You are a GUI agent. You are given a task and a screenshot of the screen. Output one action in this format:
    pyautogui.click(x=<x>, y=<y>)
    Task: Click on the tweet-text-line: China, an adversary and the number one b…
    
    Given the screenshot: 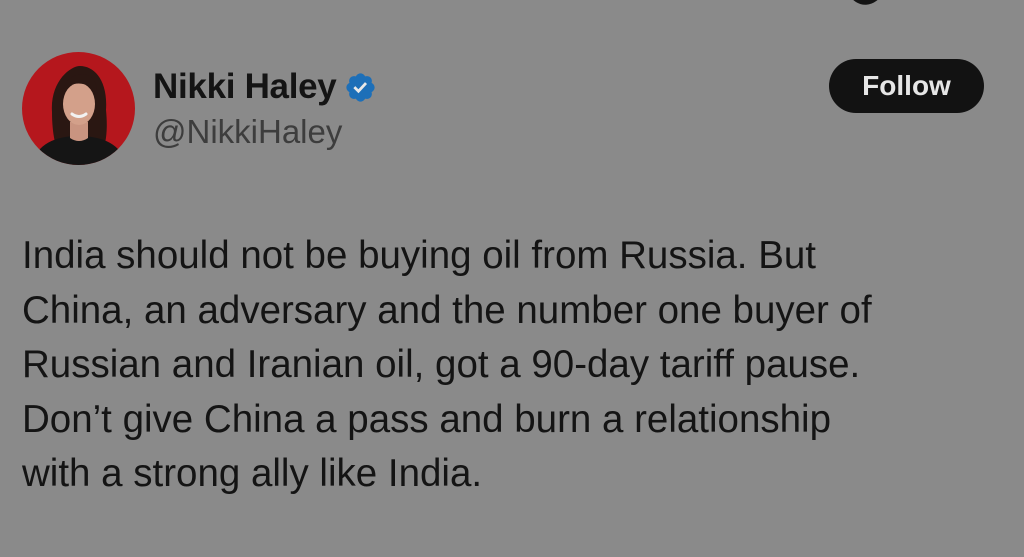 What is the action you would take?
    pyautogui.click(x=447, y=310)
    